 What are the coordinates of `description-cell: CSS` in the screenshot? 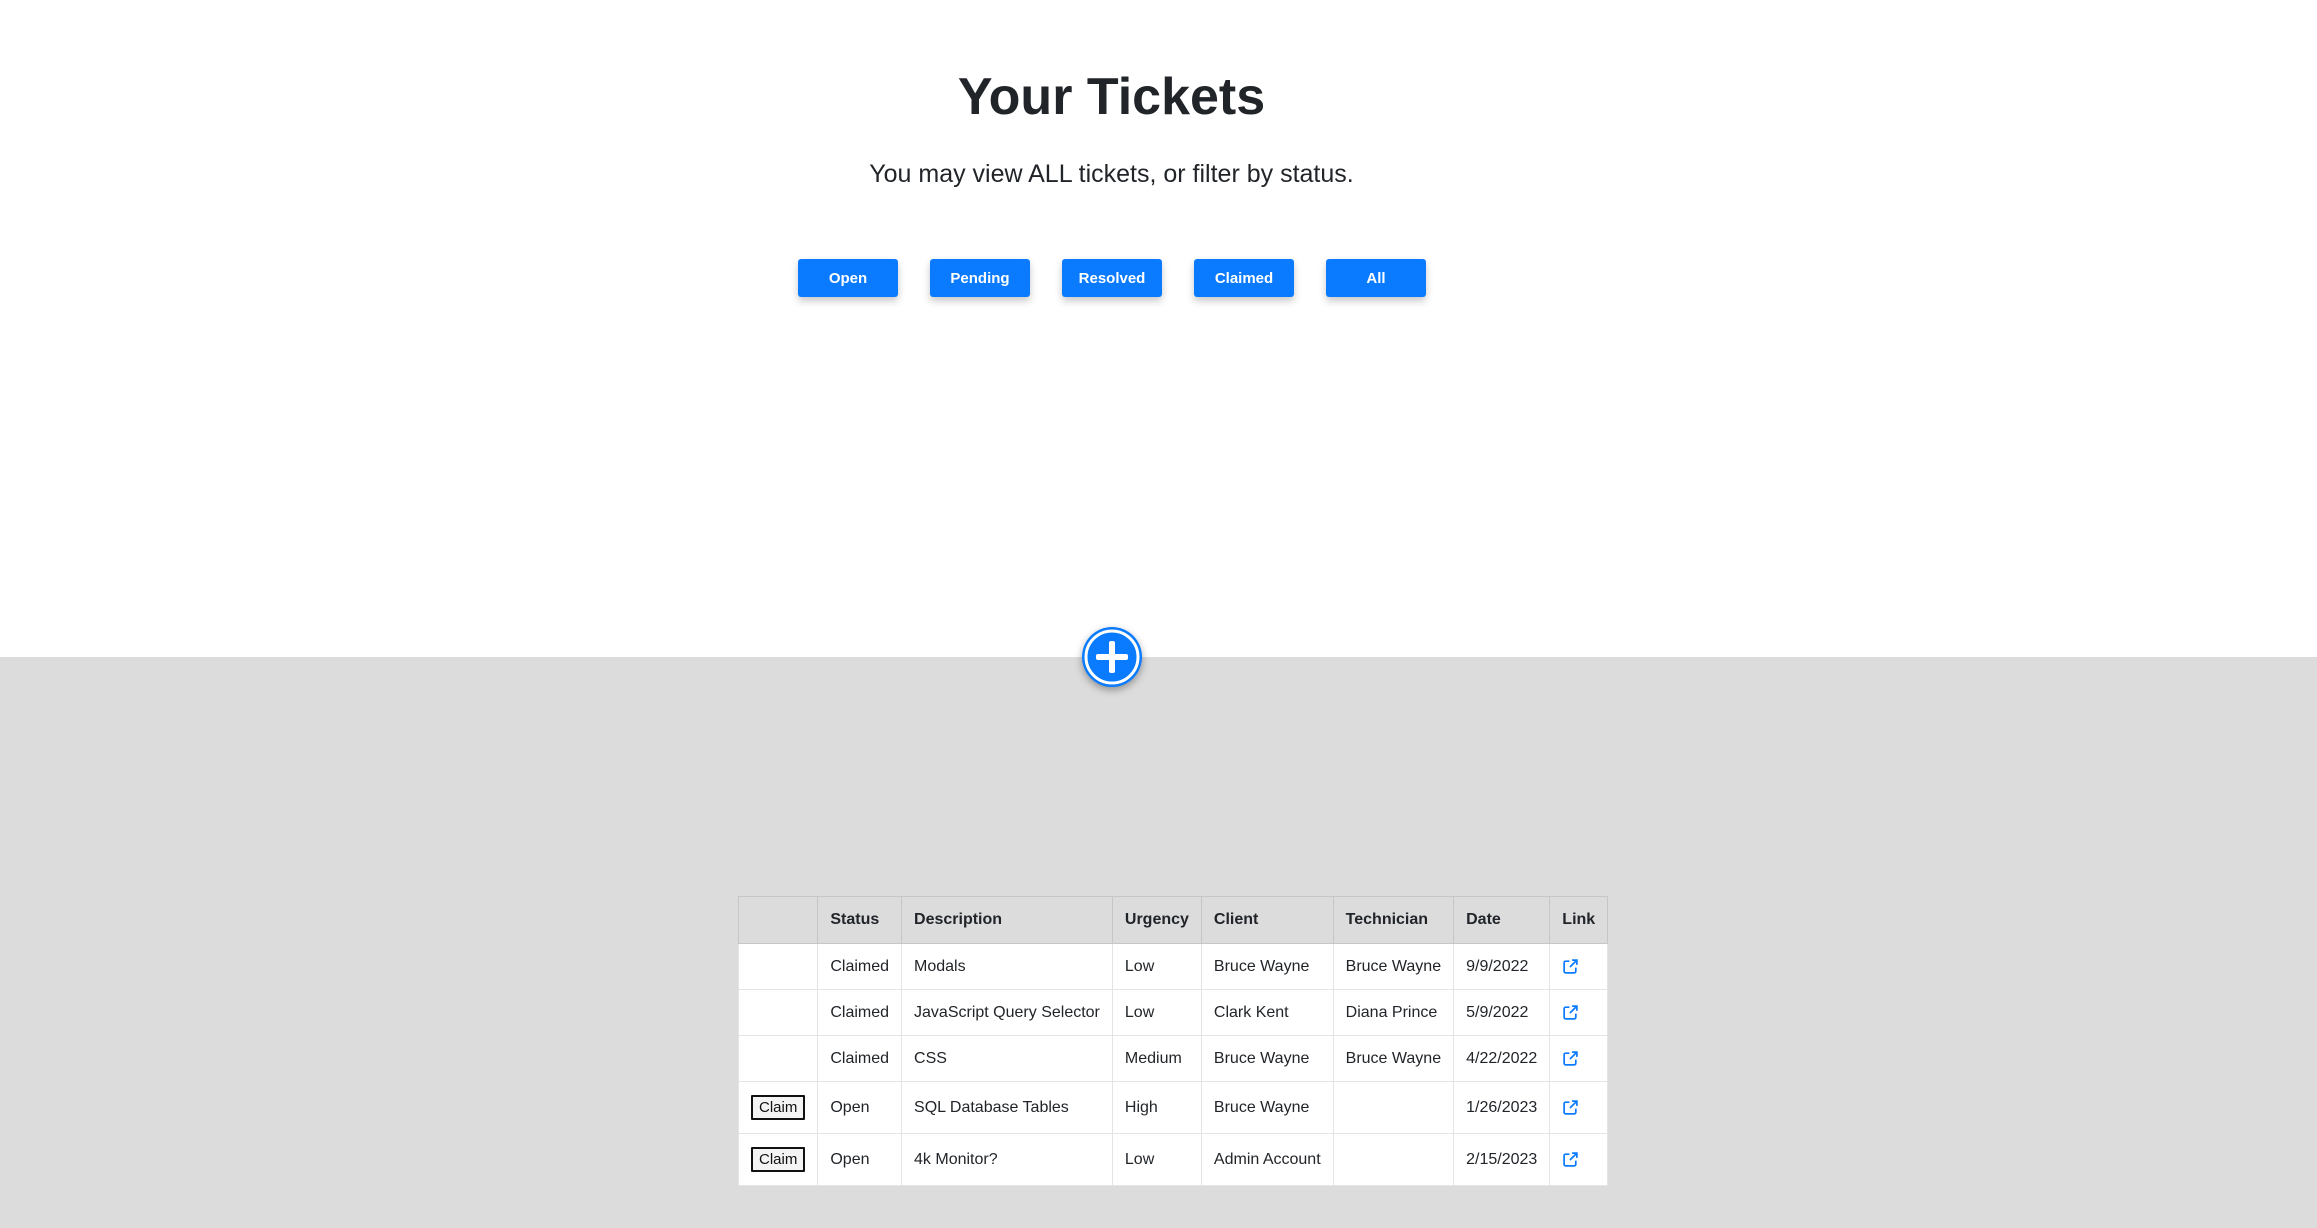 It's located at (1007, 1058).